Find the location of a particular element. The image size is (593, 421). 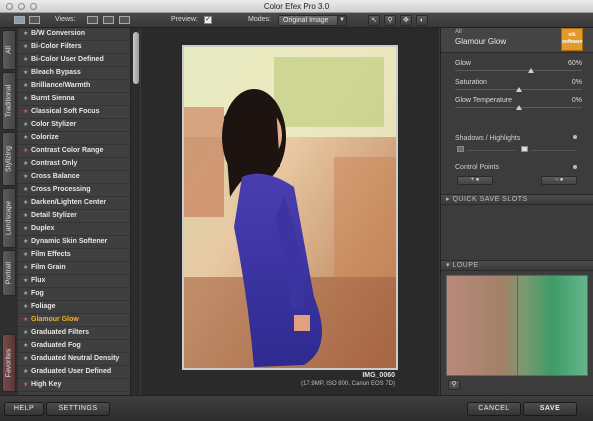

filter-list-item: ★ Flux is located at coordinates (74, 281).